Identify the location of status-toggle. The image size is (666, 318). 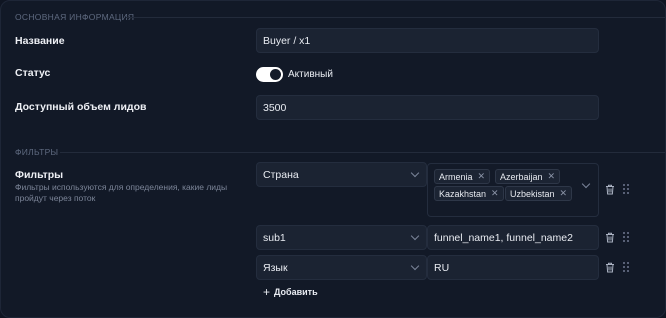
(269, 74).